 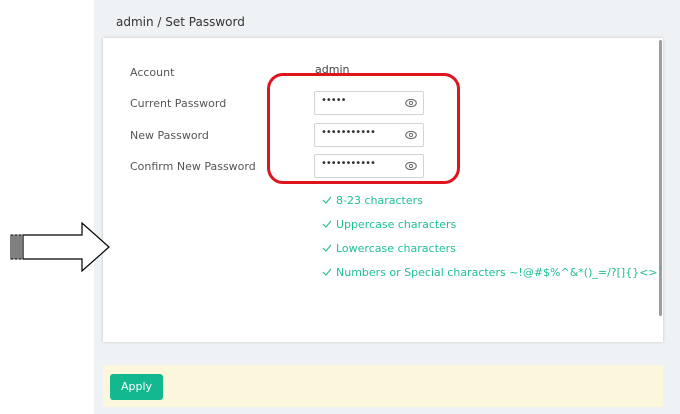 What do you see at coordinates (180, 22) in the screenshot?
I see `breadcrumb: admin / Set Password` at bounding box center [180, 22].